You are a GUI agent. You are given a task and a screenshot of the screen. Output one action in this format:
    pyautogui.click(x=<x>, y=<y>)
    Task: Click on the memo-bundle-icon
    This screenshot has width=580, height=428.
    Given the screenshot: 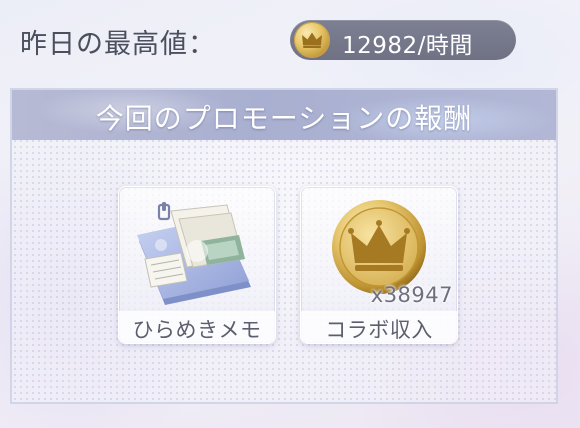 What is the action you would take?
    pyautogui.click(x=194, y=253)
    